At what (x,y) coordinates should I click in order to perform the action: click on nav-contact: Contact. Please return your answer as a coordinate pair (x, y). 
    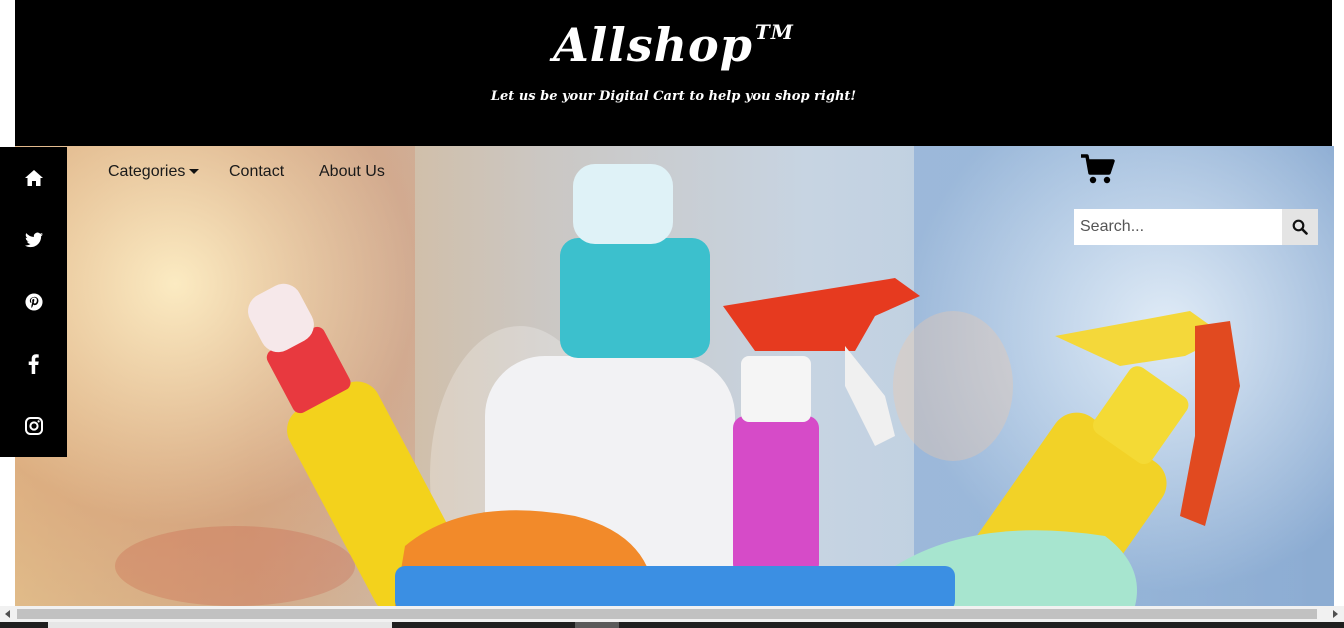
    Looking at the image, I should click on (256, 172).